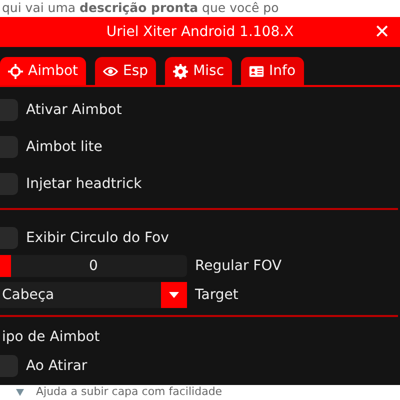 The image size is (400, 400). I want to click on tab: Aimbot, so click(43, 71).